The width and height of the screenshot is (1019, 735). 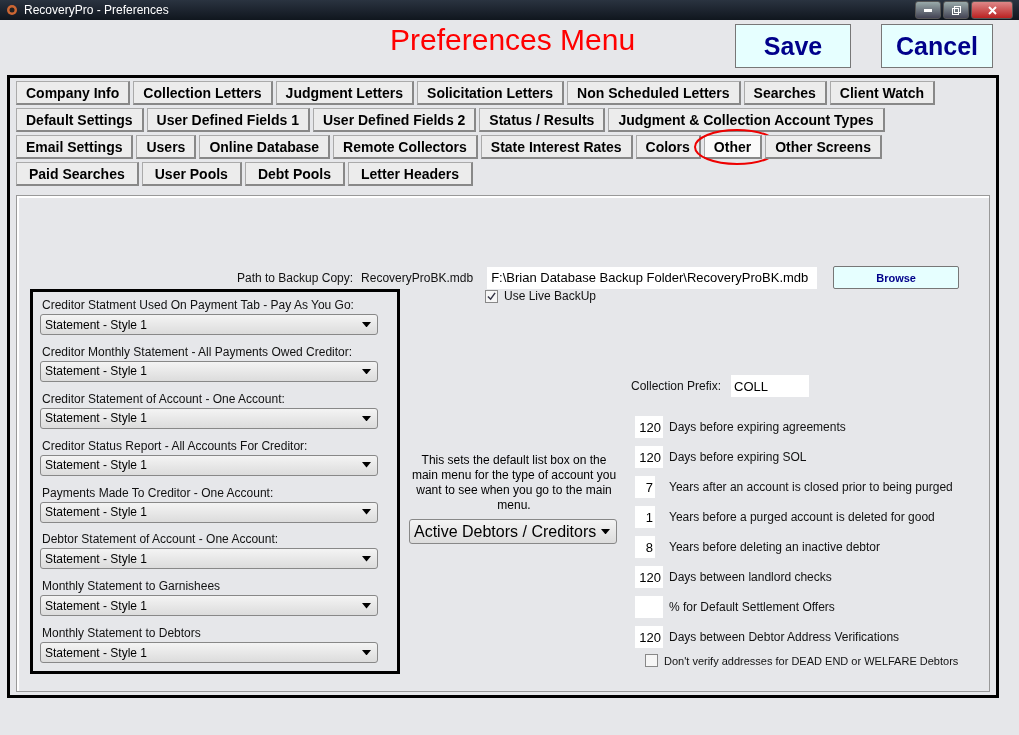 What do you see at coordinates (394, 120) in the screenshot?
I see `tab: User Defined Fields 2` at bounding box center [394, 120].